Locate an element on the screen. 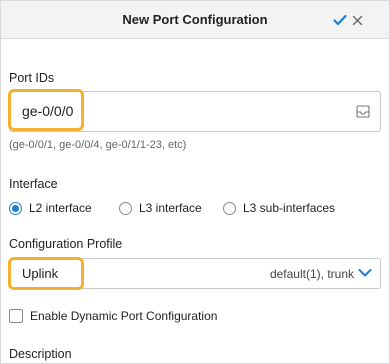 The image size is (390, 364). radio-l2-interface: L2 interface is located at coordinates (50, 208).